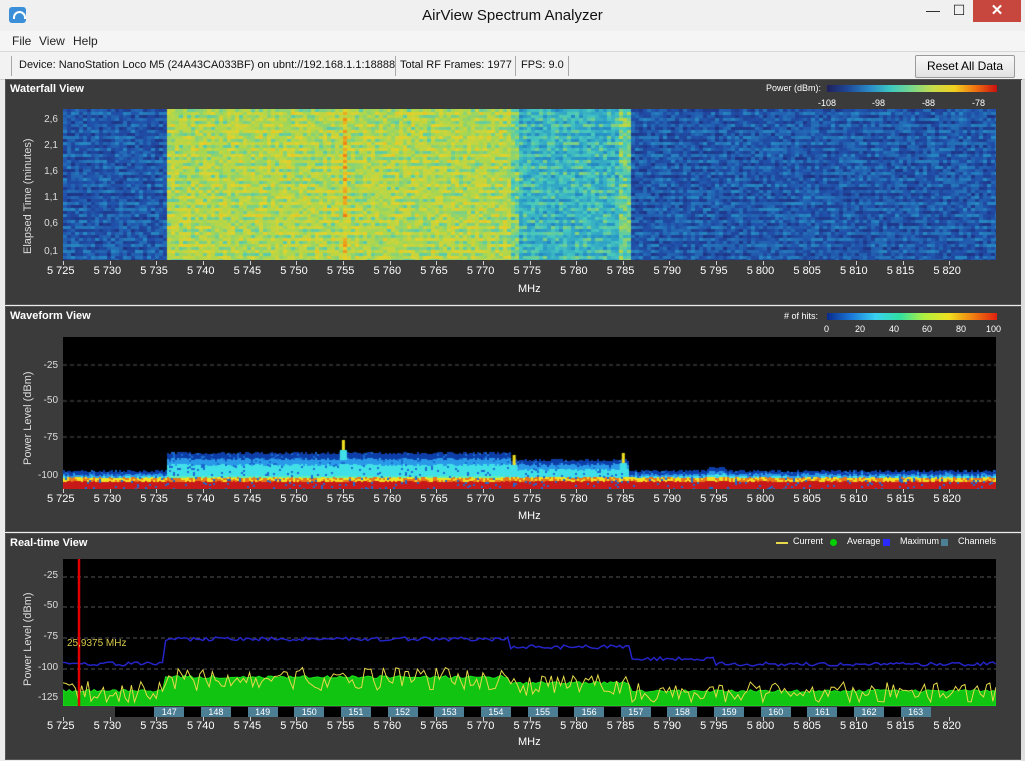 The height and width of the screenshot is (761, 1025). What do you see at coordinates (480, 271) in the screenshot?
I see `waterfall-x-tick: 5 770` at bounding box center [480, 271].